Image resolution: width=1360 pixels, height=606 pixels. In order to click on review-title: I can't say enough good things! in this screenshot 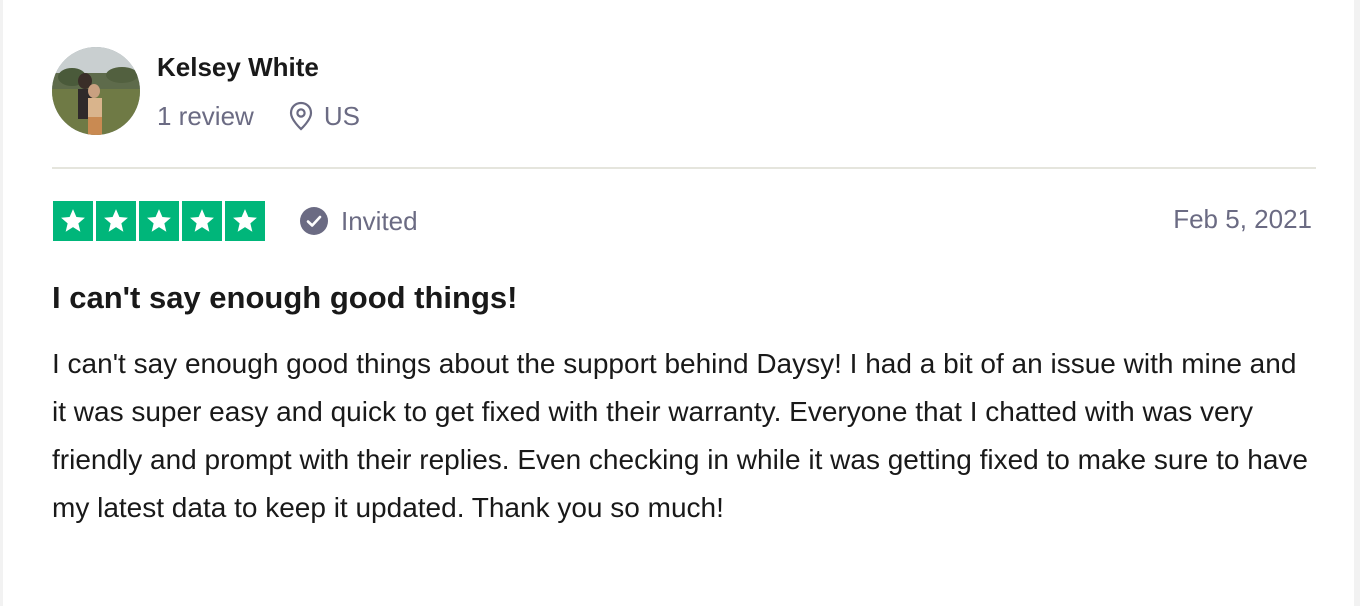, I will do `click(284, 298)`.